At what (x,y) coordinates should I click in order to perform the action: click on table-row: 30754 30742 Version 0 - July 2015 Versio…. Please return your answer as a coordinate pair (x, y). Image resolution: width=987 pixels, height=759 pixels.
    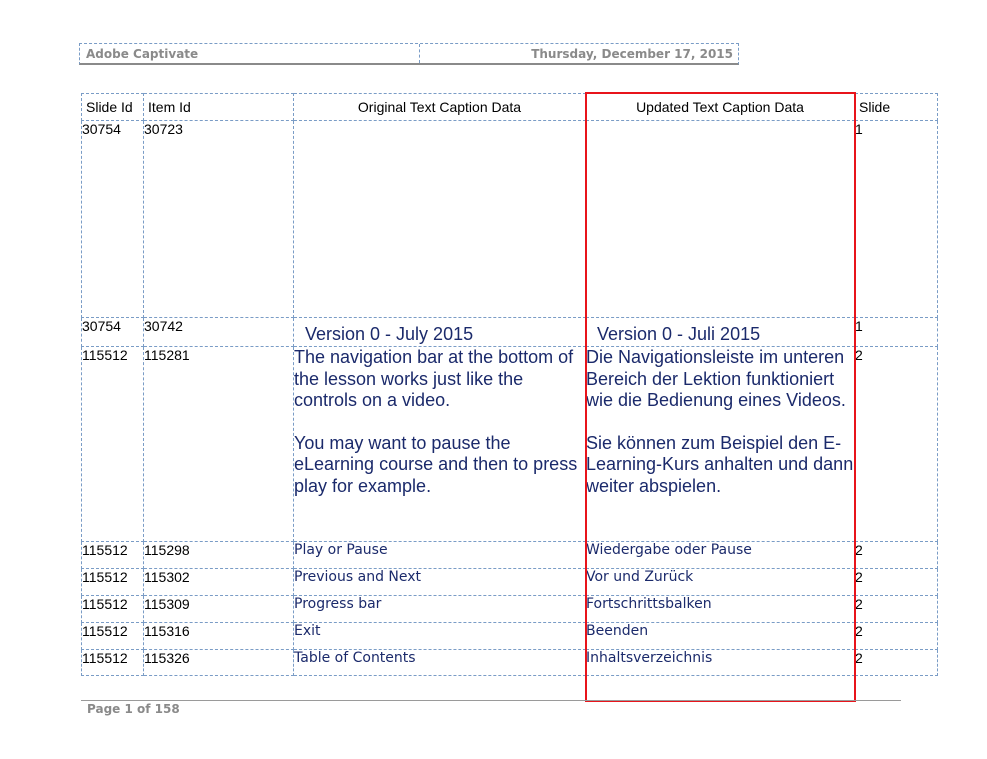
    Looking at the image, I should click on (509, 332).